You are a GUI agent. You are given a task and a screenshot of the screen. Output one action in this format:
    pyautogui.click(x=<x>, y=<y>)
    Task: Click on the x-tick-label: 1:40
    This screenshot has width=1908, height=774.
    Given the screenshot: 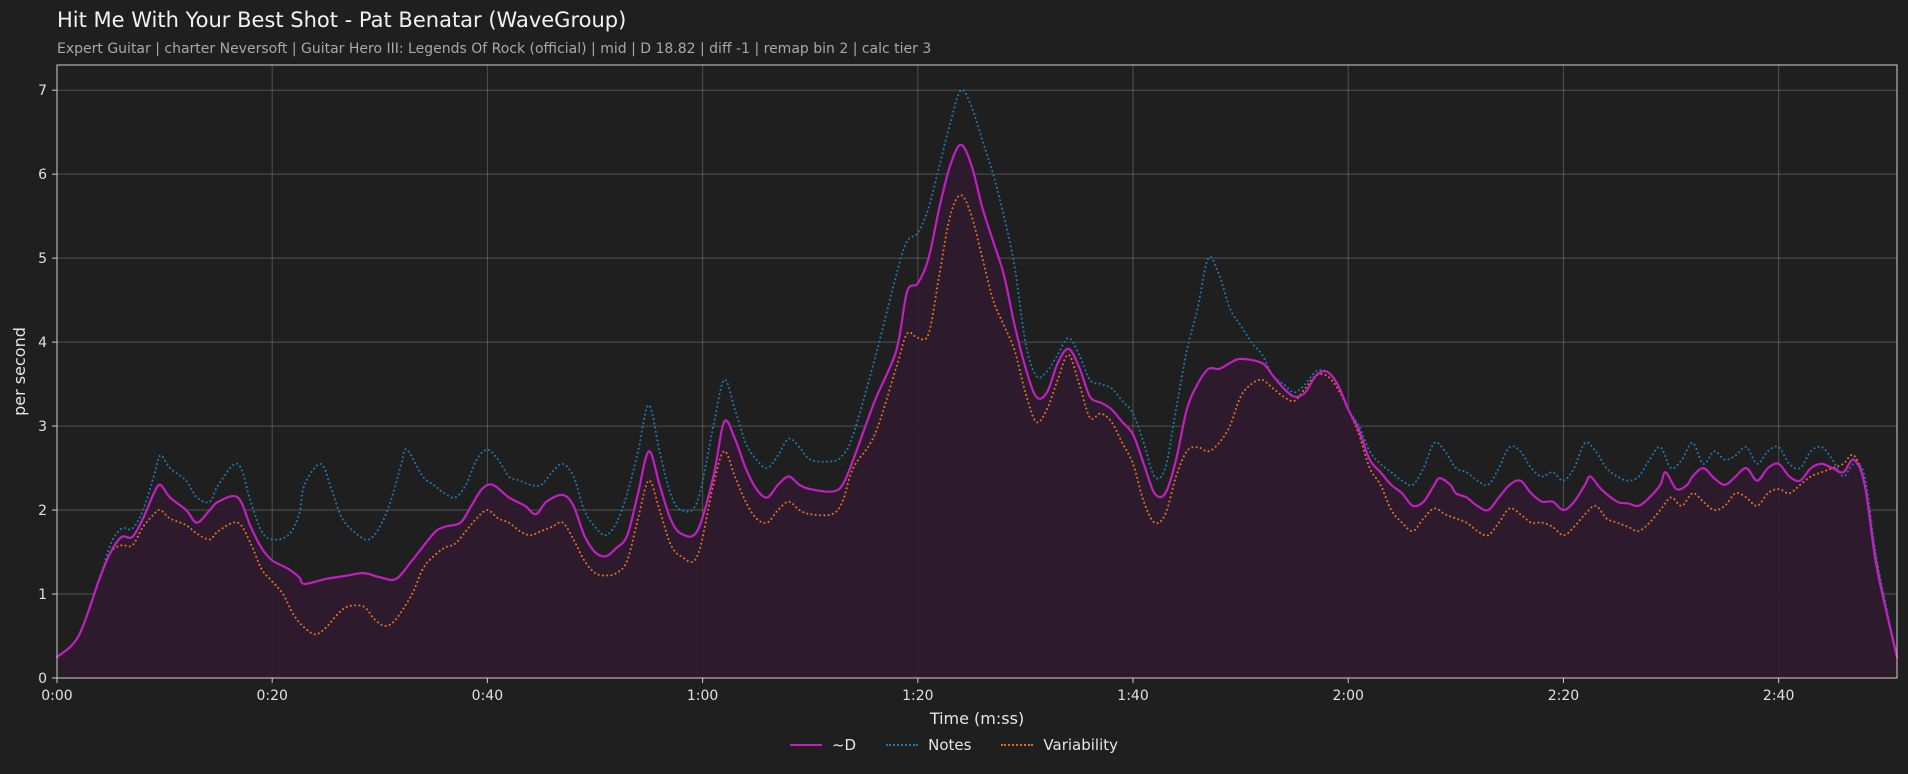 What is the action you would take?
    pyautogui.click(x=1132, y=696)
    